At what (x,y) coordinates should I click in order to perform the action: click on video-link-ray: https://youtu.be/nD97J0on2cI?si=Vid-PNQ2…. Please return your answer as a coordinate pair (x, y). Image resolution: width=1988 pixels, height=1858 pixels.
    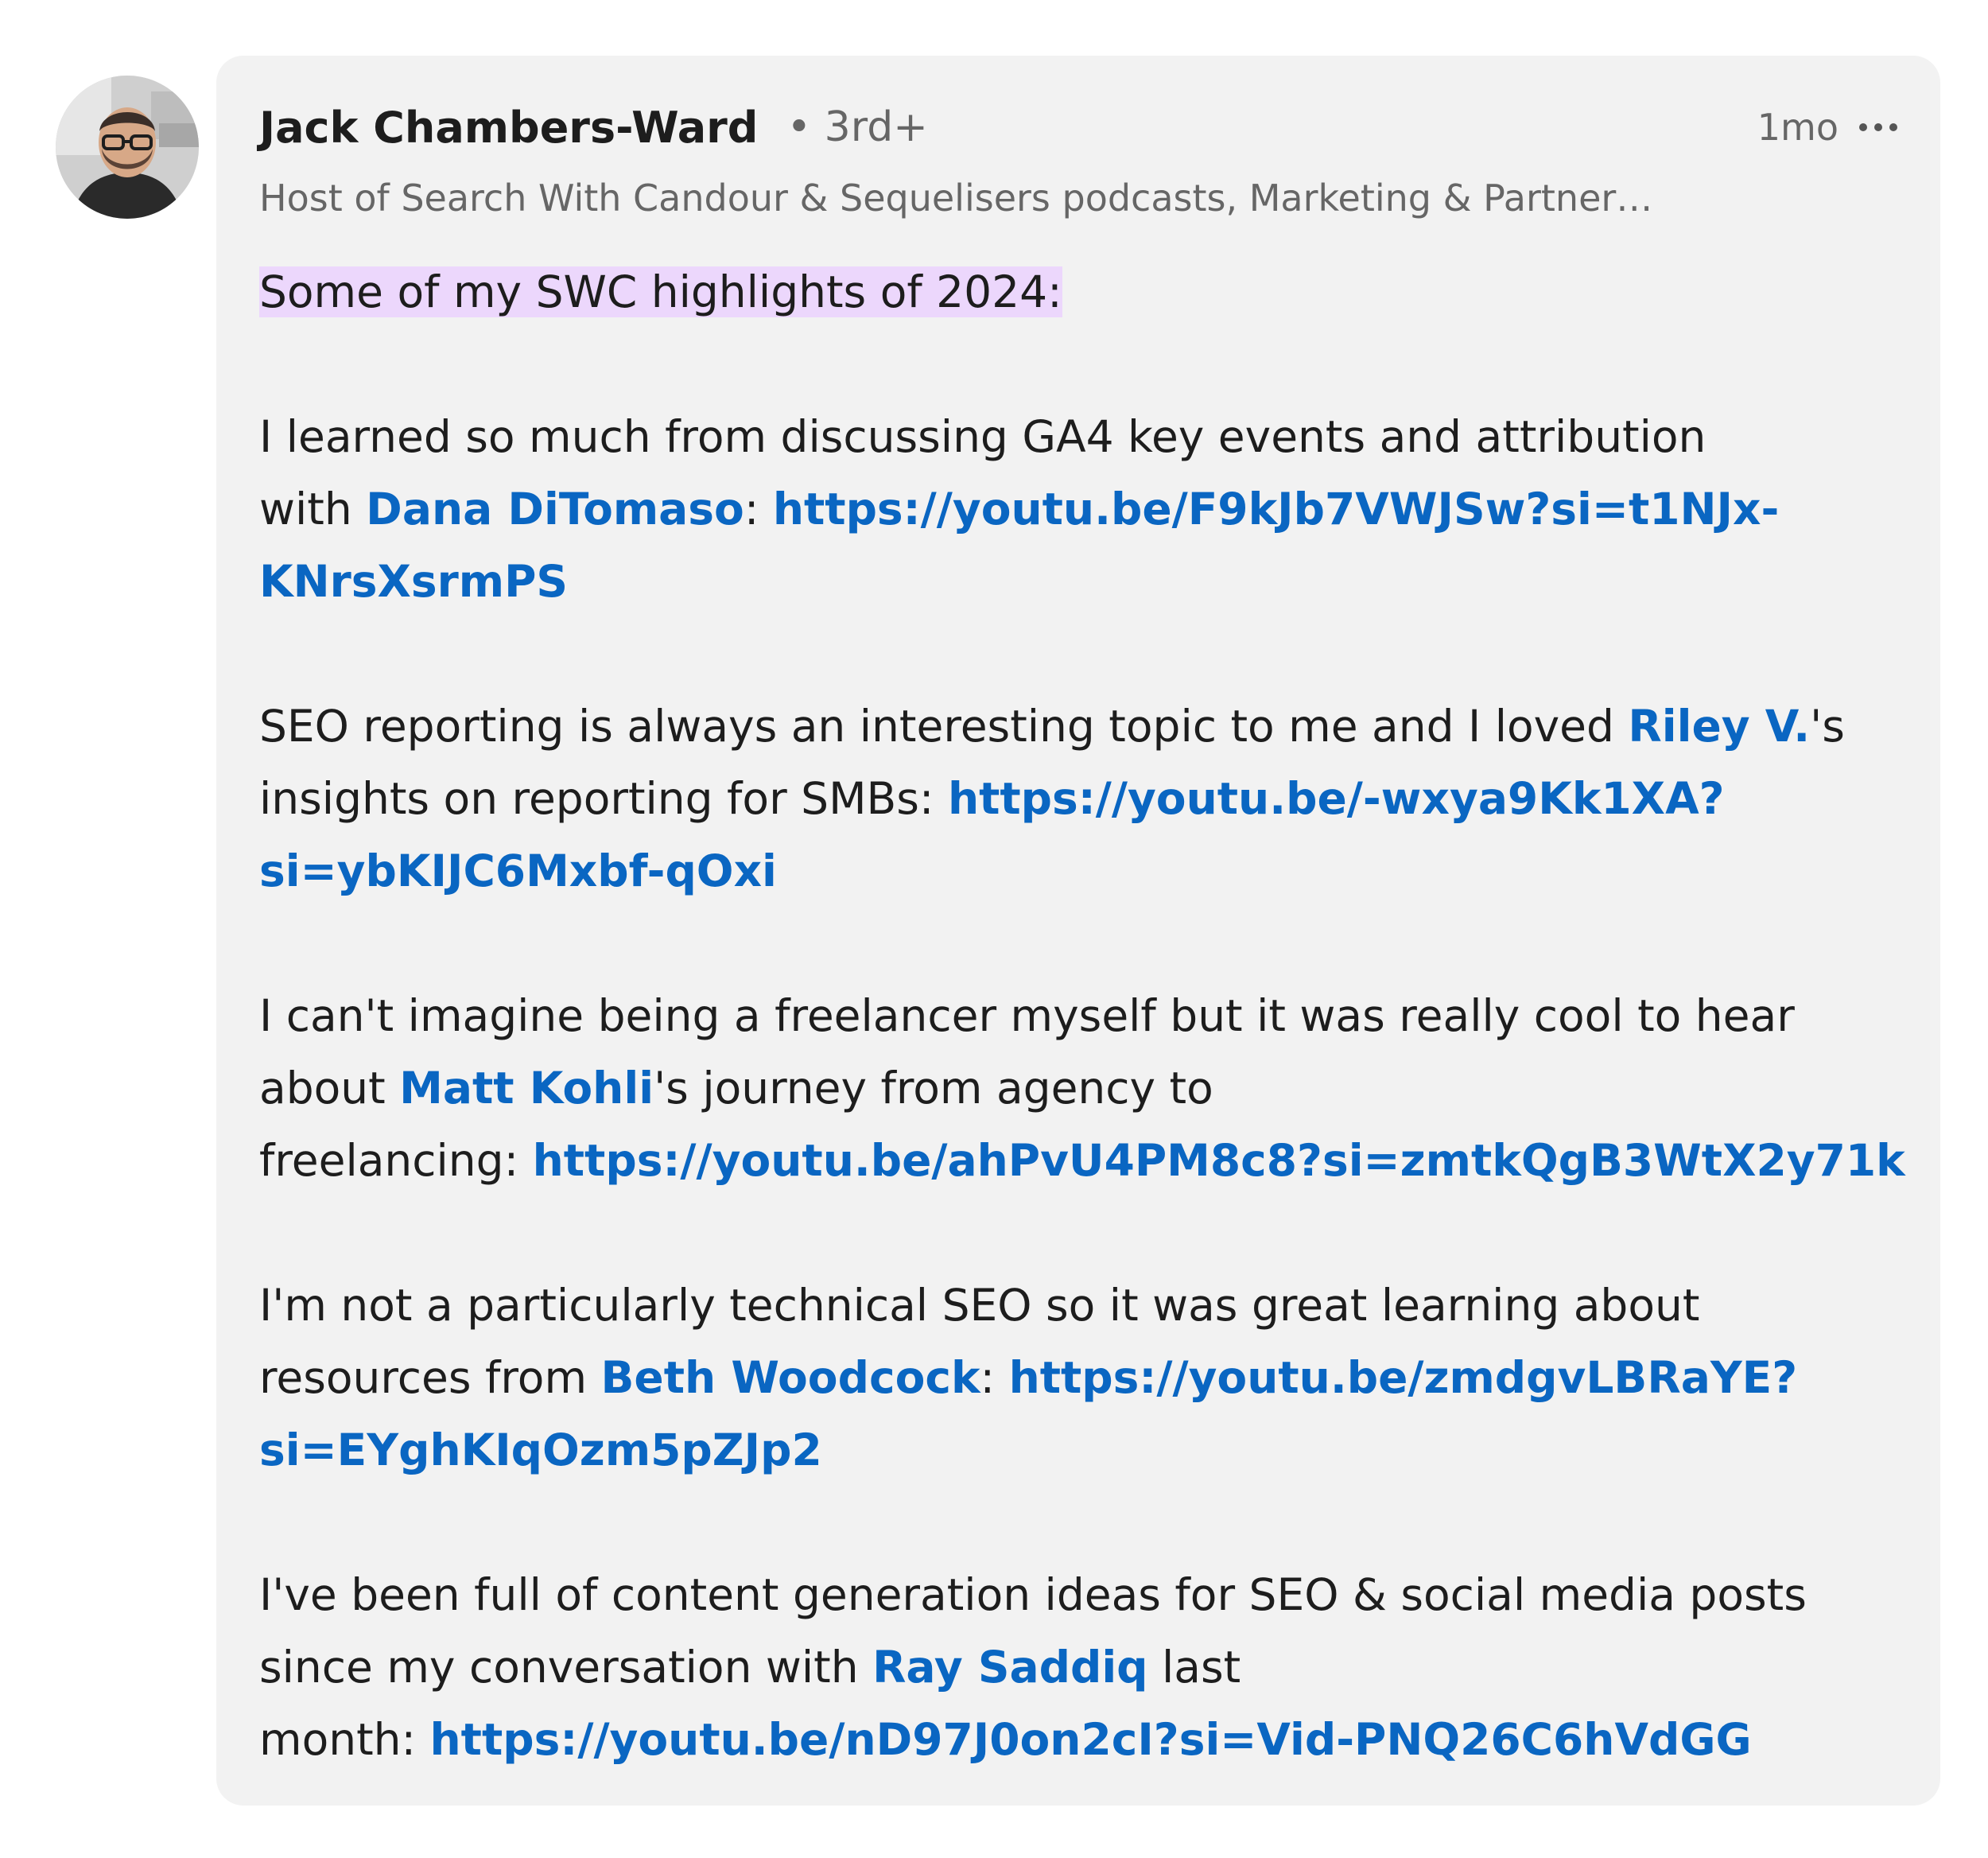
    Looking at the image, I should click on (1091, 1740).